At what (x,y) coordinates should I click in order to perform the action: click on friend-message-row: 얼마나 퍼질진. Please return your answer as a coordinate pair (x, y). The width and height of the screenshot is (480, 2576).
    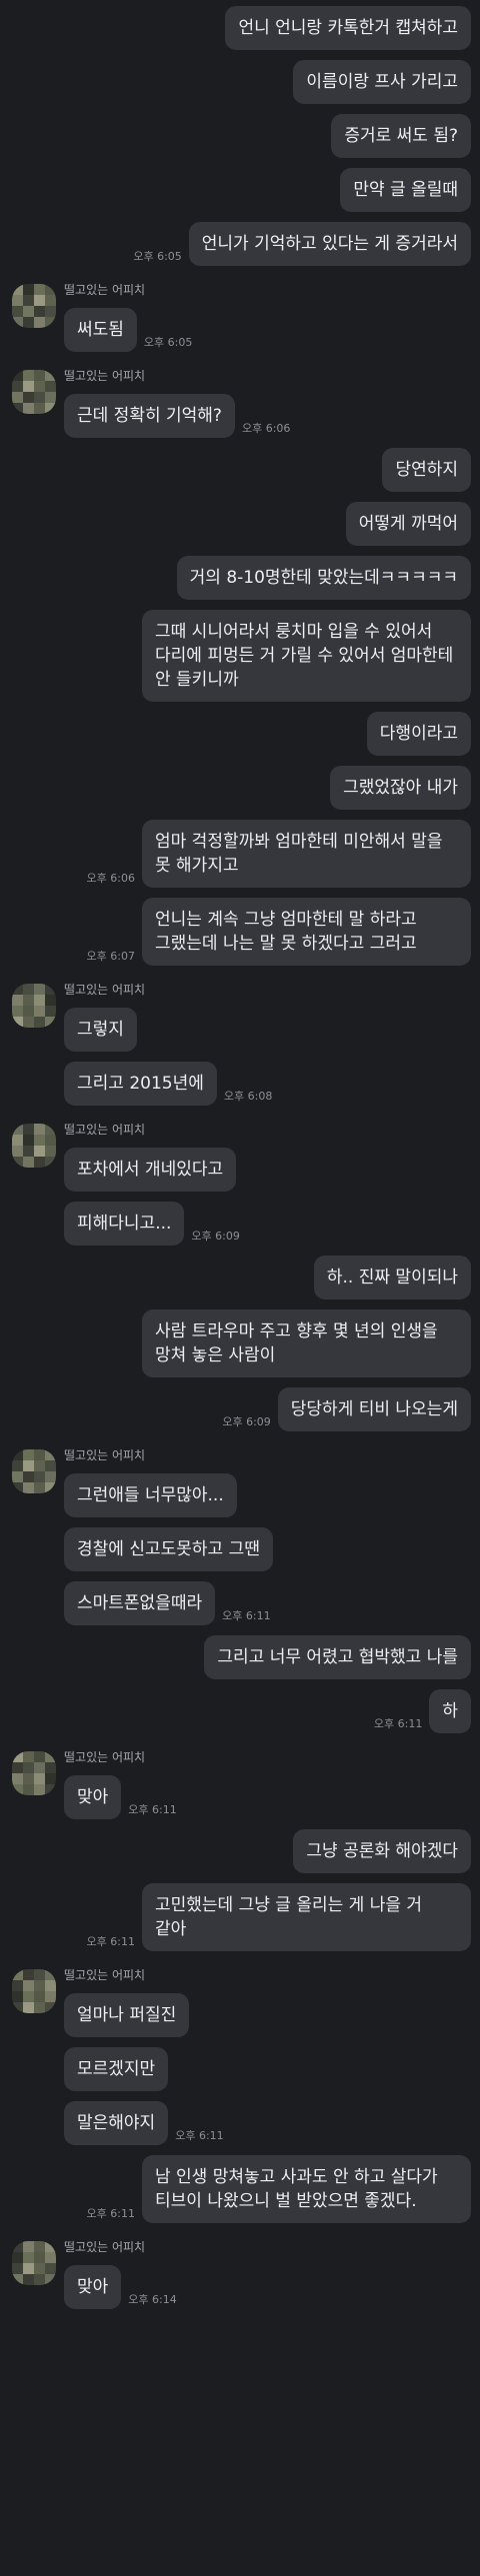
    Looking at the image, I should click on (240, 2015).